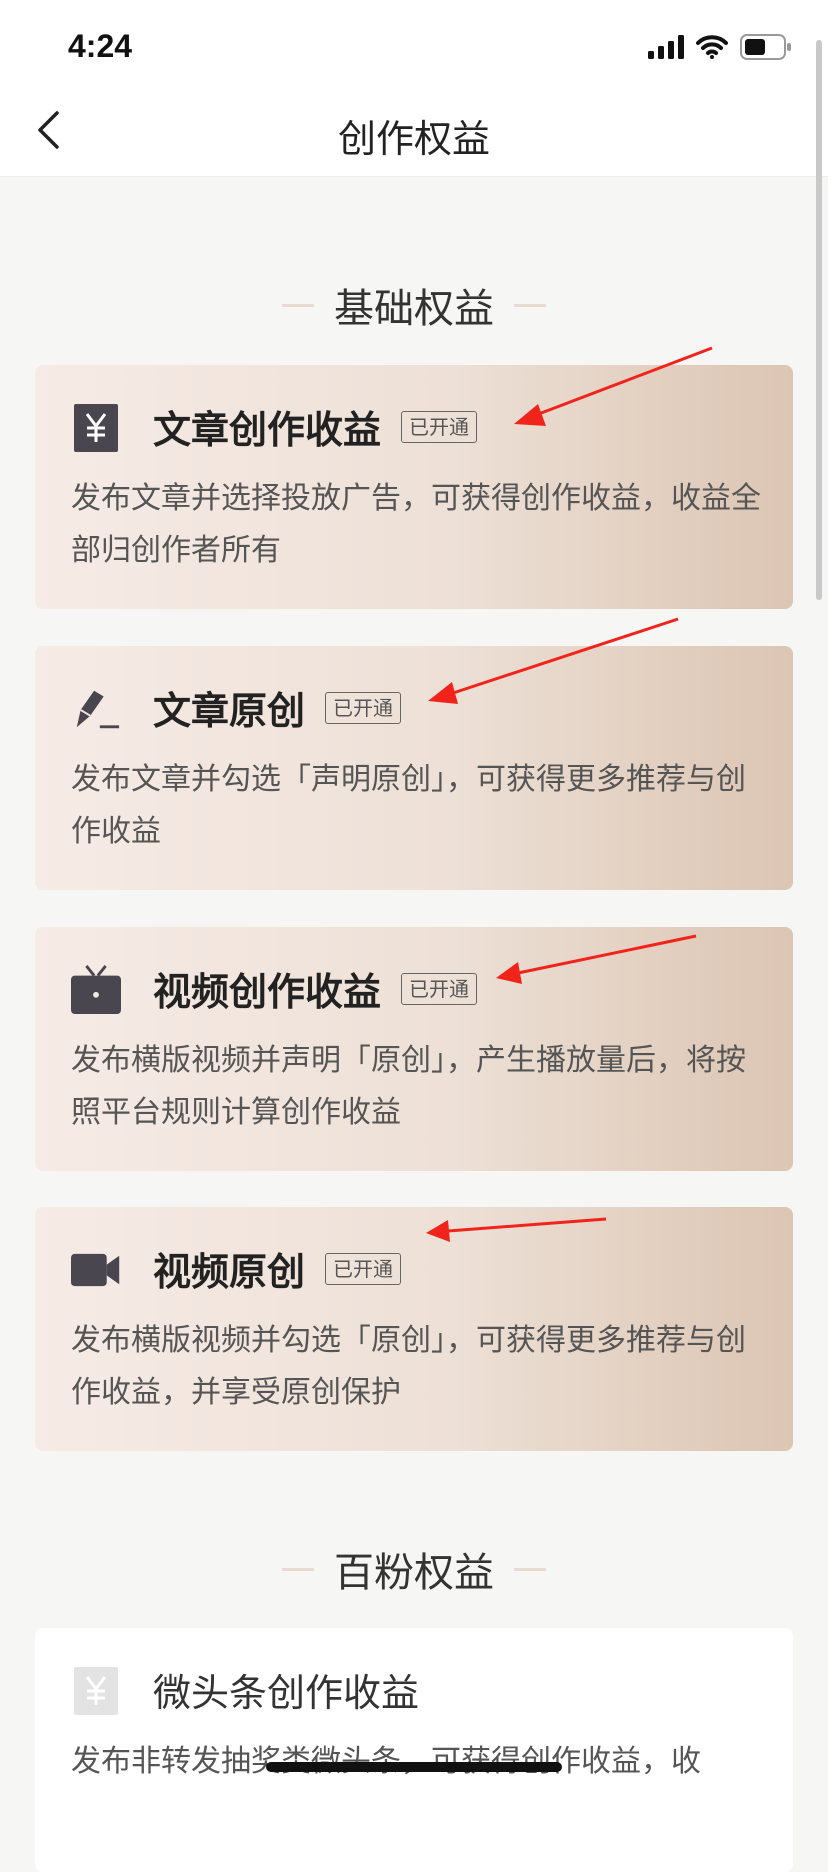 This screenshot has height=1872, width=828. I want to click on card-title: 文章原创, so click(229, 711).